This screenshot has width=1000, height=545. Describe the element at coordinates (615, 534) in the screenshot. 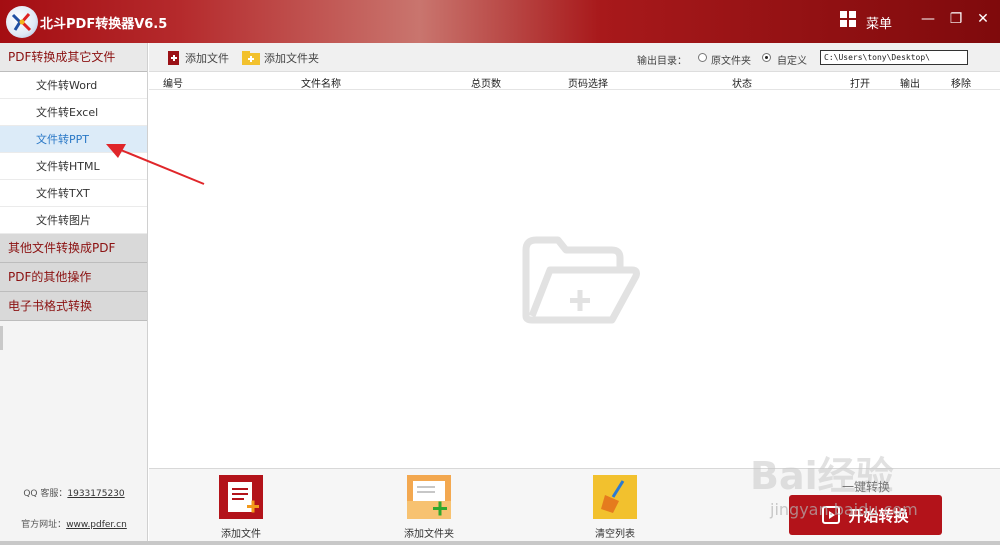

I see `clear-list-label: 清空列表` at that location.